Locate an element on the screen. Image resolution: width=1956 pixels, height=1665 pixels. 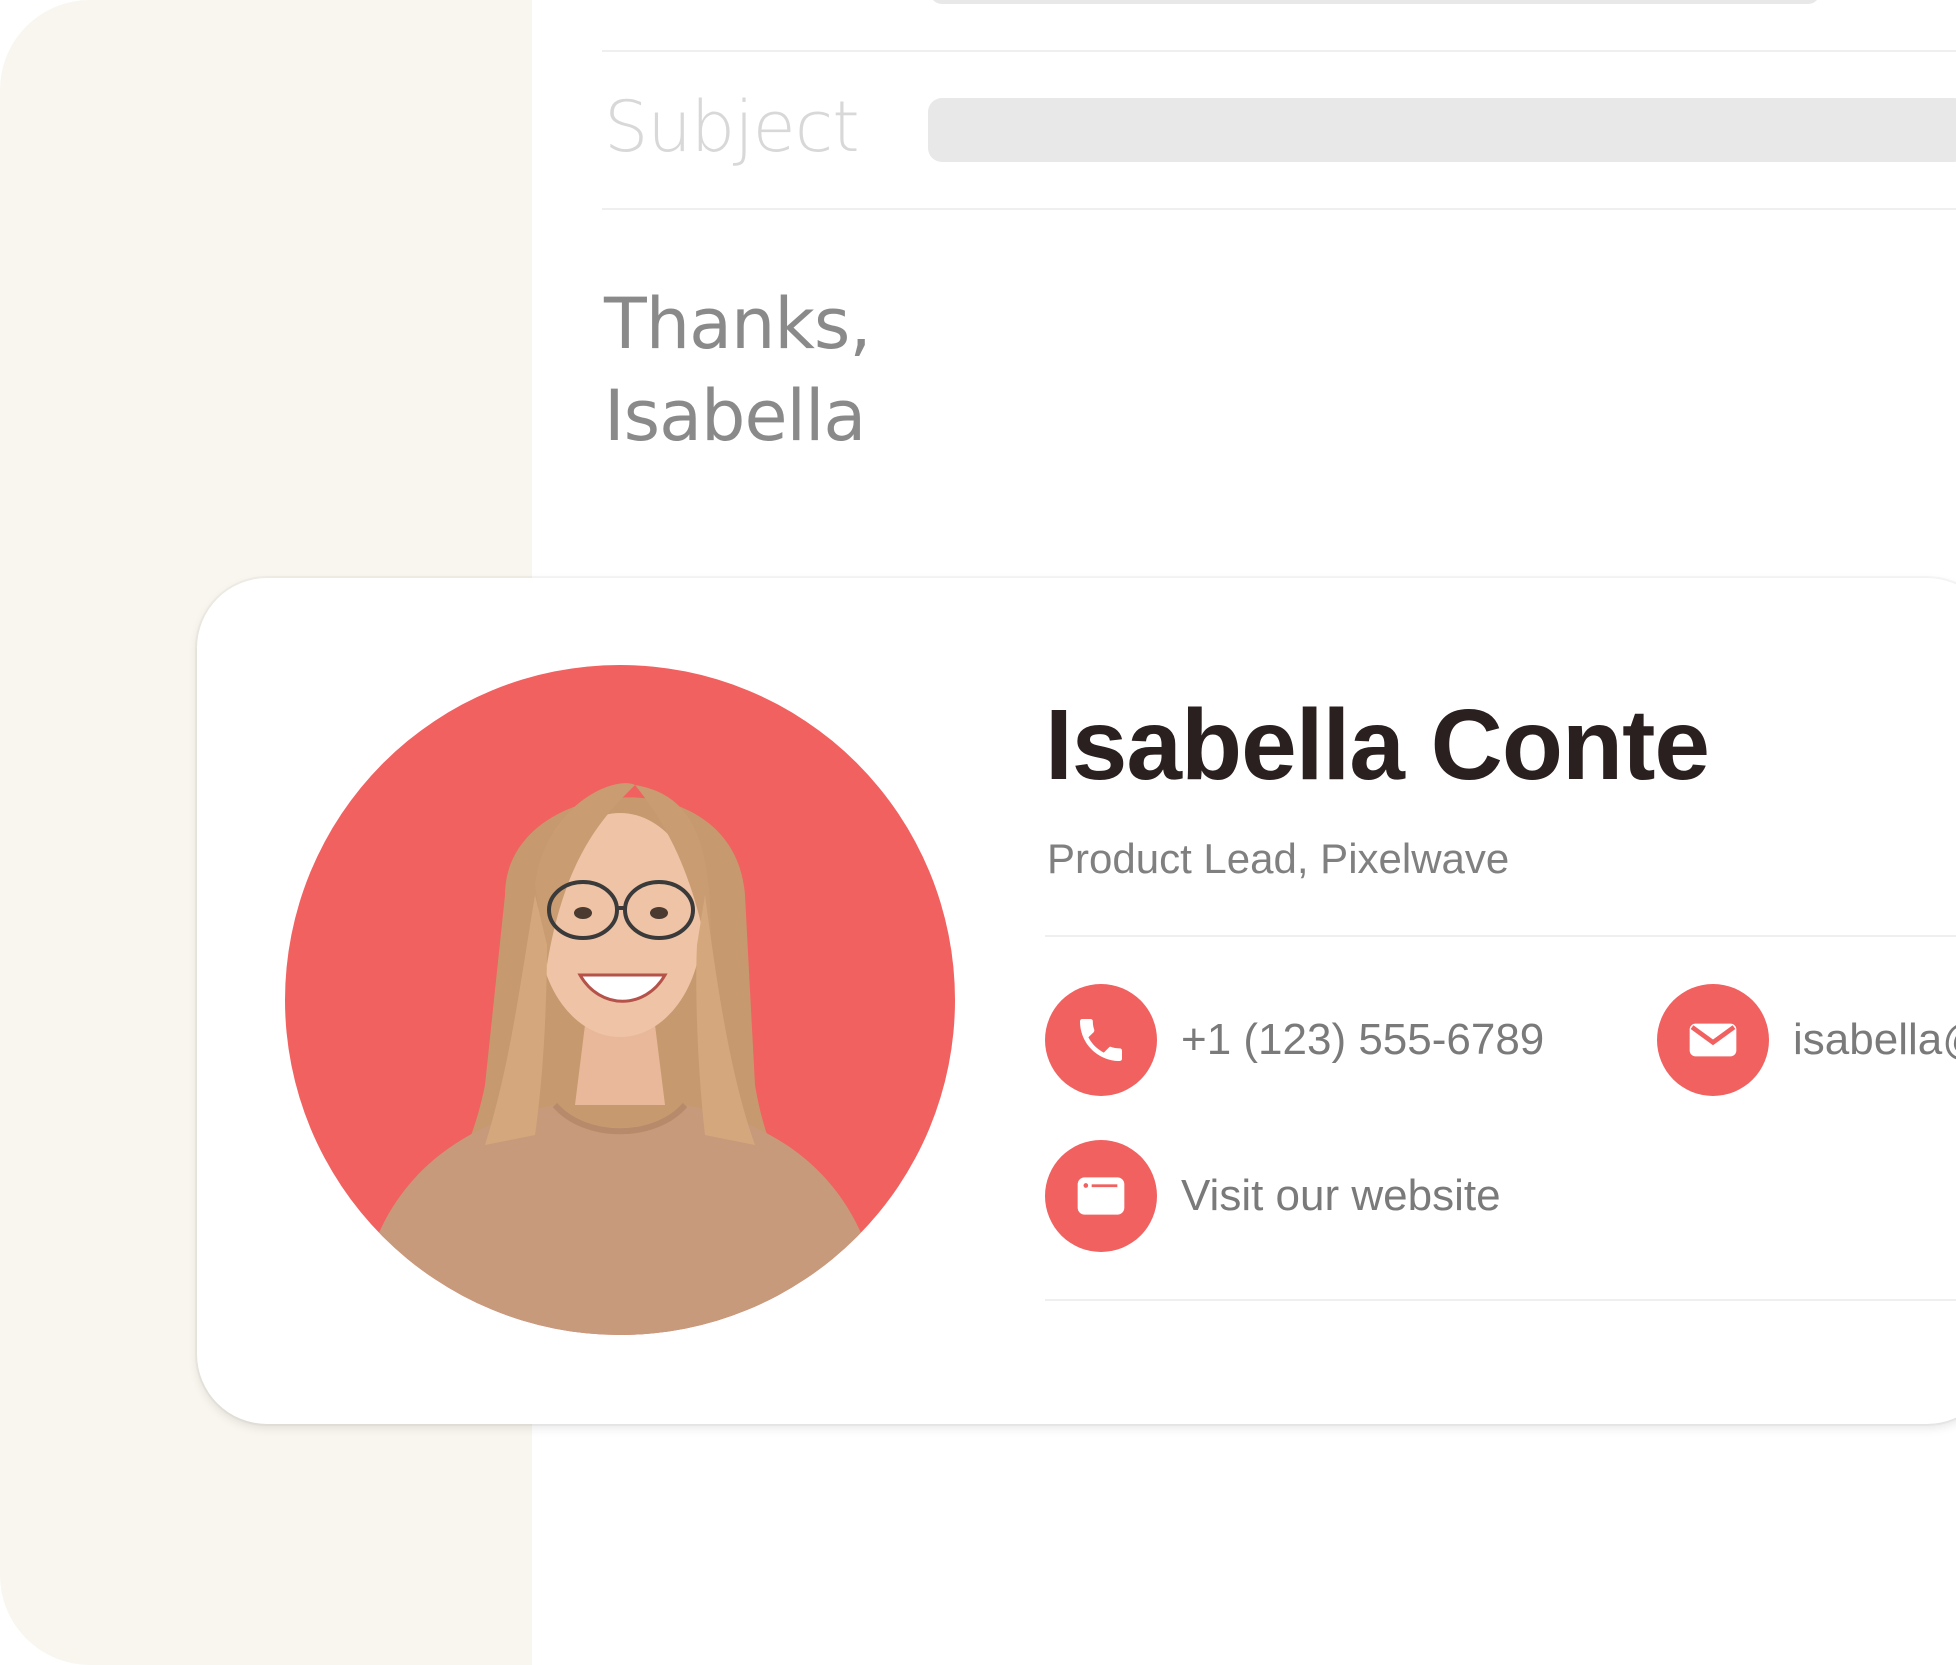
contact-website: Visit our website is located at coordinates (1273, 1196).